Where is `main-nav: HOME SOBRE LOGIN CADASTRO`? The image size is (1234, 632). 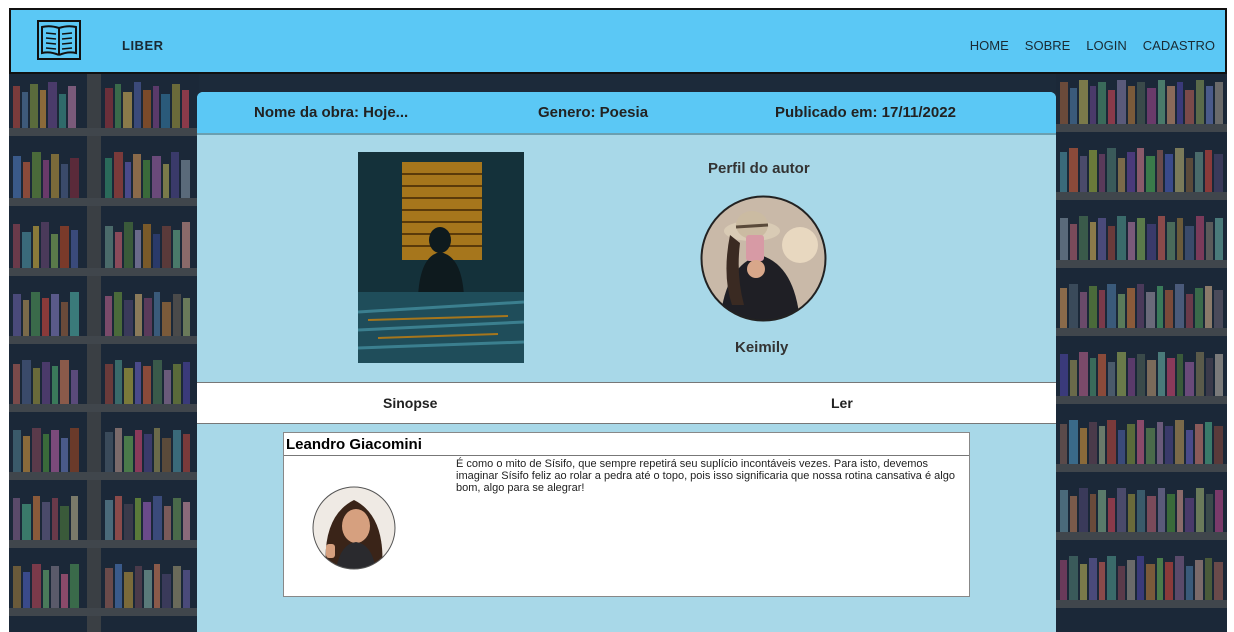 main-nav: HOME SOBRE LOGIN CADASTRO is located at coordinates (1092, 45).